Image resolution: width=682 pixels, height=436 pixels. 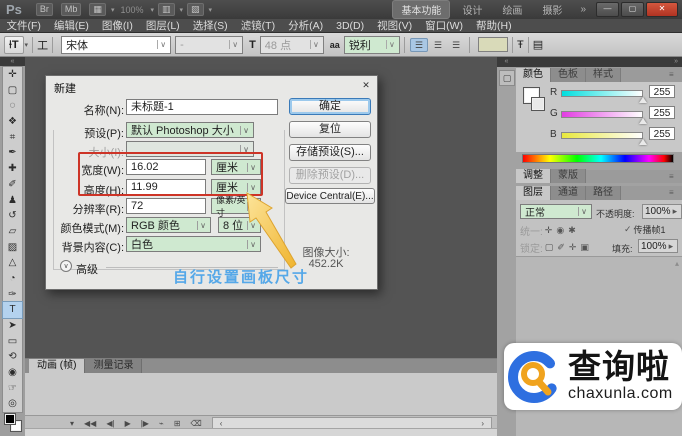 What do you see at coordinates (556, 211) in the screenshot?
I see `blend-mode-select: 正常 ∨` at bounding box center [556, 211].